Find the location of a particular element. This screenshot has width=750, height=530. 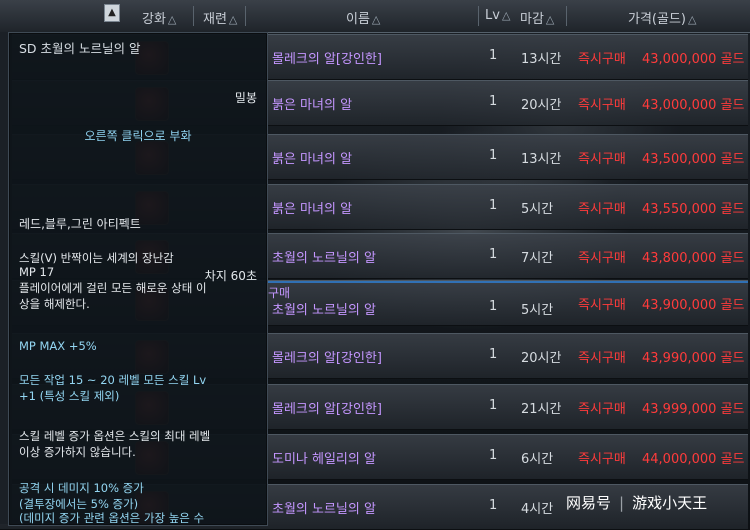

tooltip-mp: MP 17 is located at coordinates (37, 272).